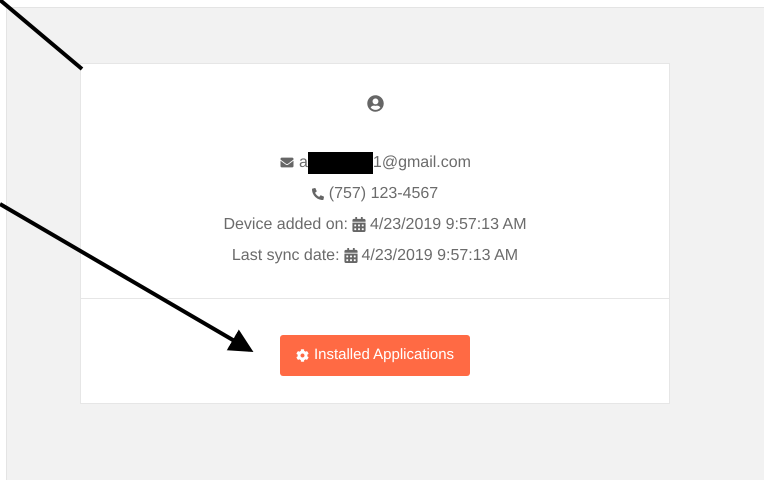 This screenshot has height=480, width=764. Describe the element at coordinates (383, 194) in the screenshot. I see `phone-text: (757) 123-4567` at that location.